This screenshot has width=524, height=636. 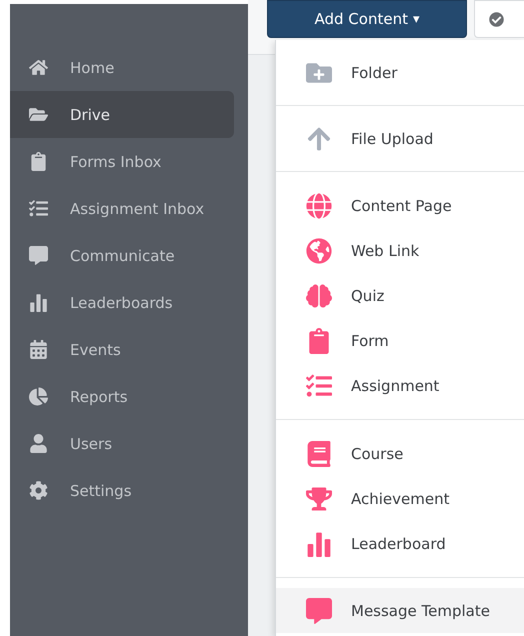 I want to click on sidebar-item: Users, so click(x=122, y=443).